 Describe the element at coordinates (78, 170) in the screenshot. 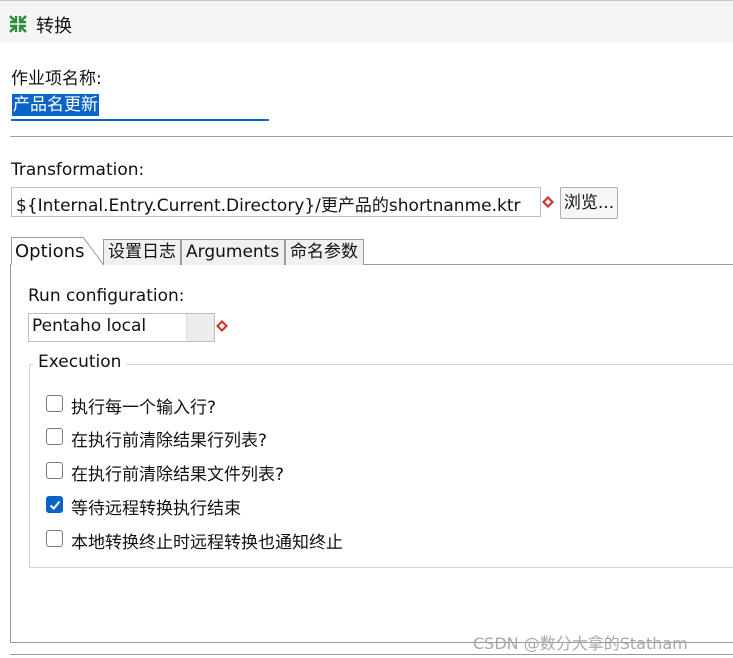

I see `transformation-label: Transformation:` at that location.